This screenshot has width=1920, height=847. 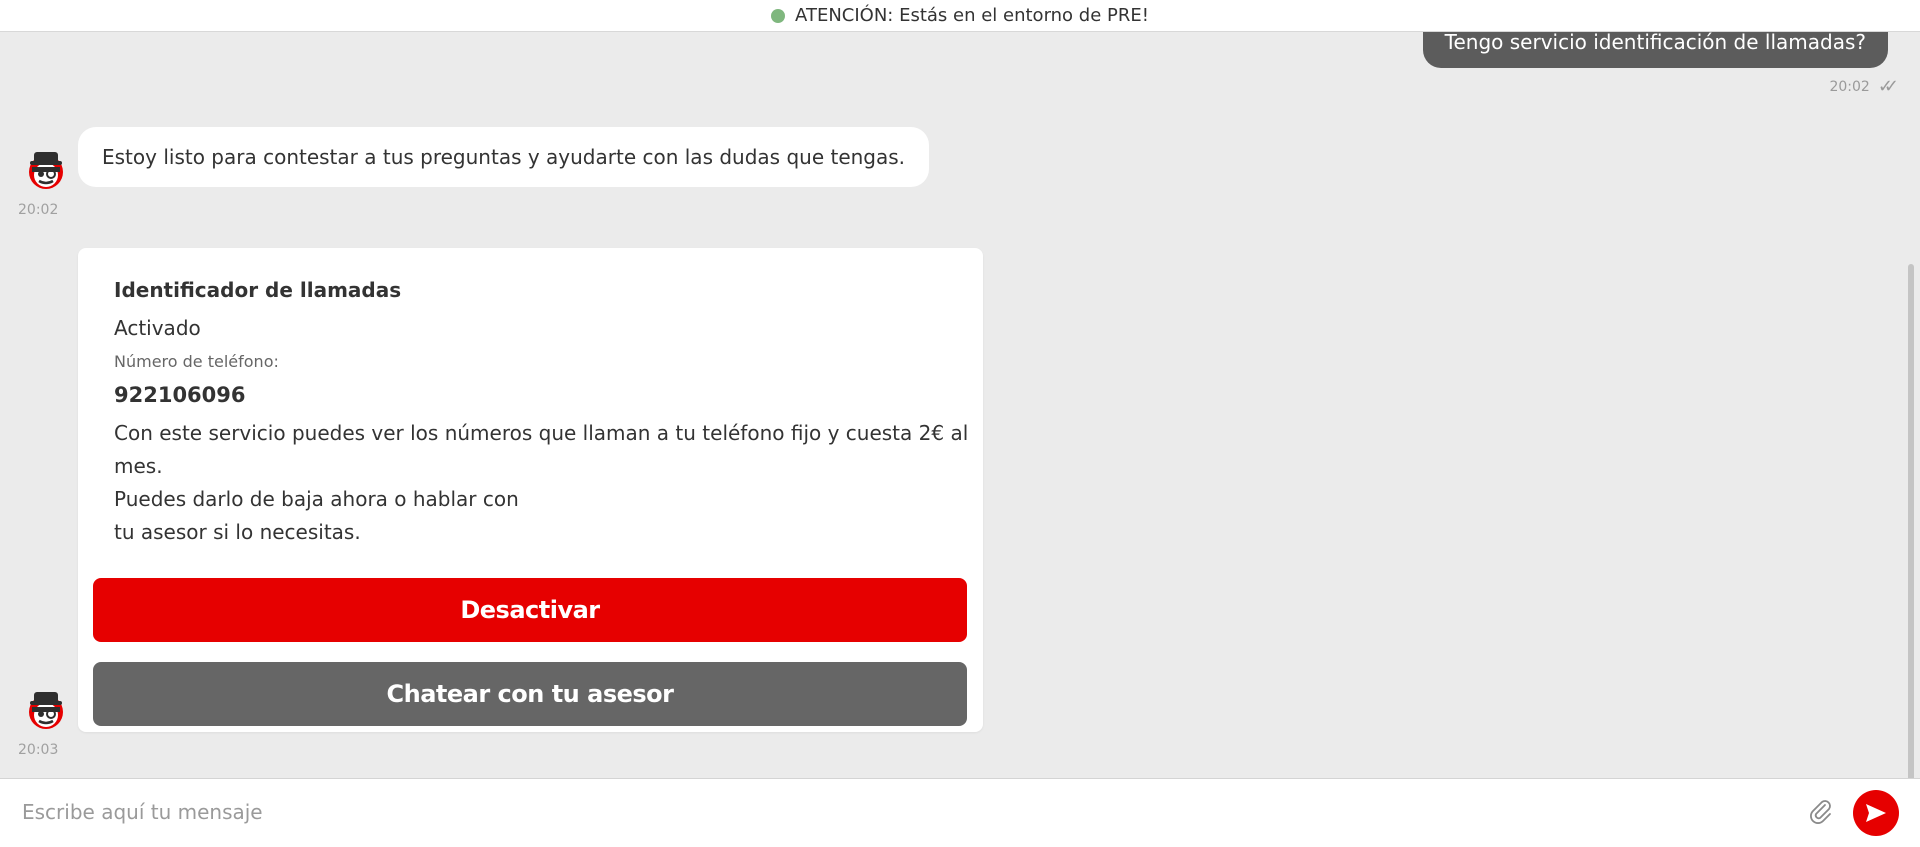 What do you see at coordinates (38, 210) in the screenshot?
I see `bot-greeting-time: 20:02` at bounding box center [38, 210].